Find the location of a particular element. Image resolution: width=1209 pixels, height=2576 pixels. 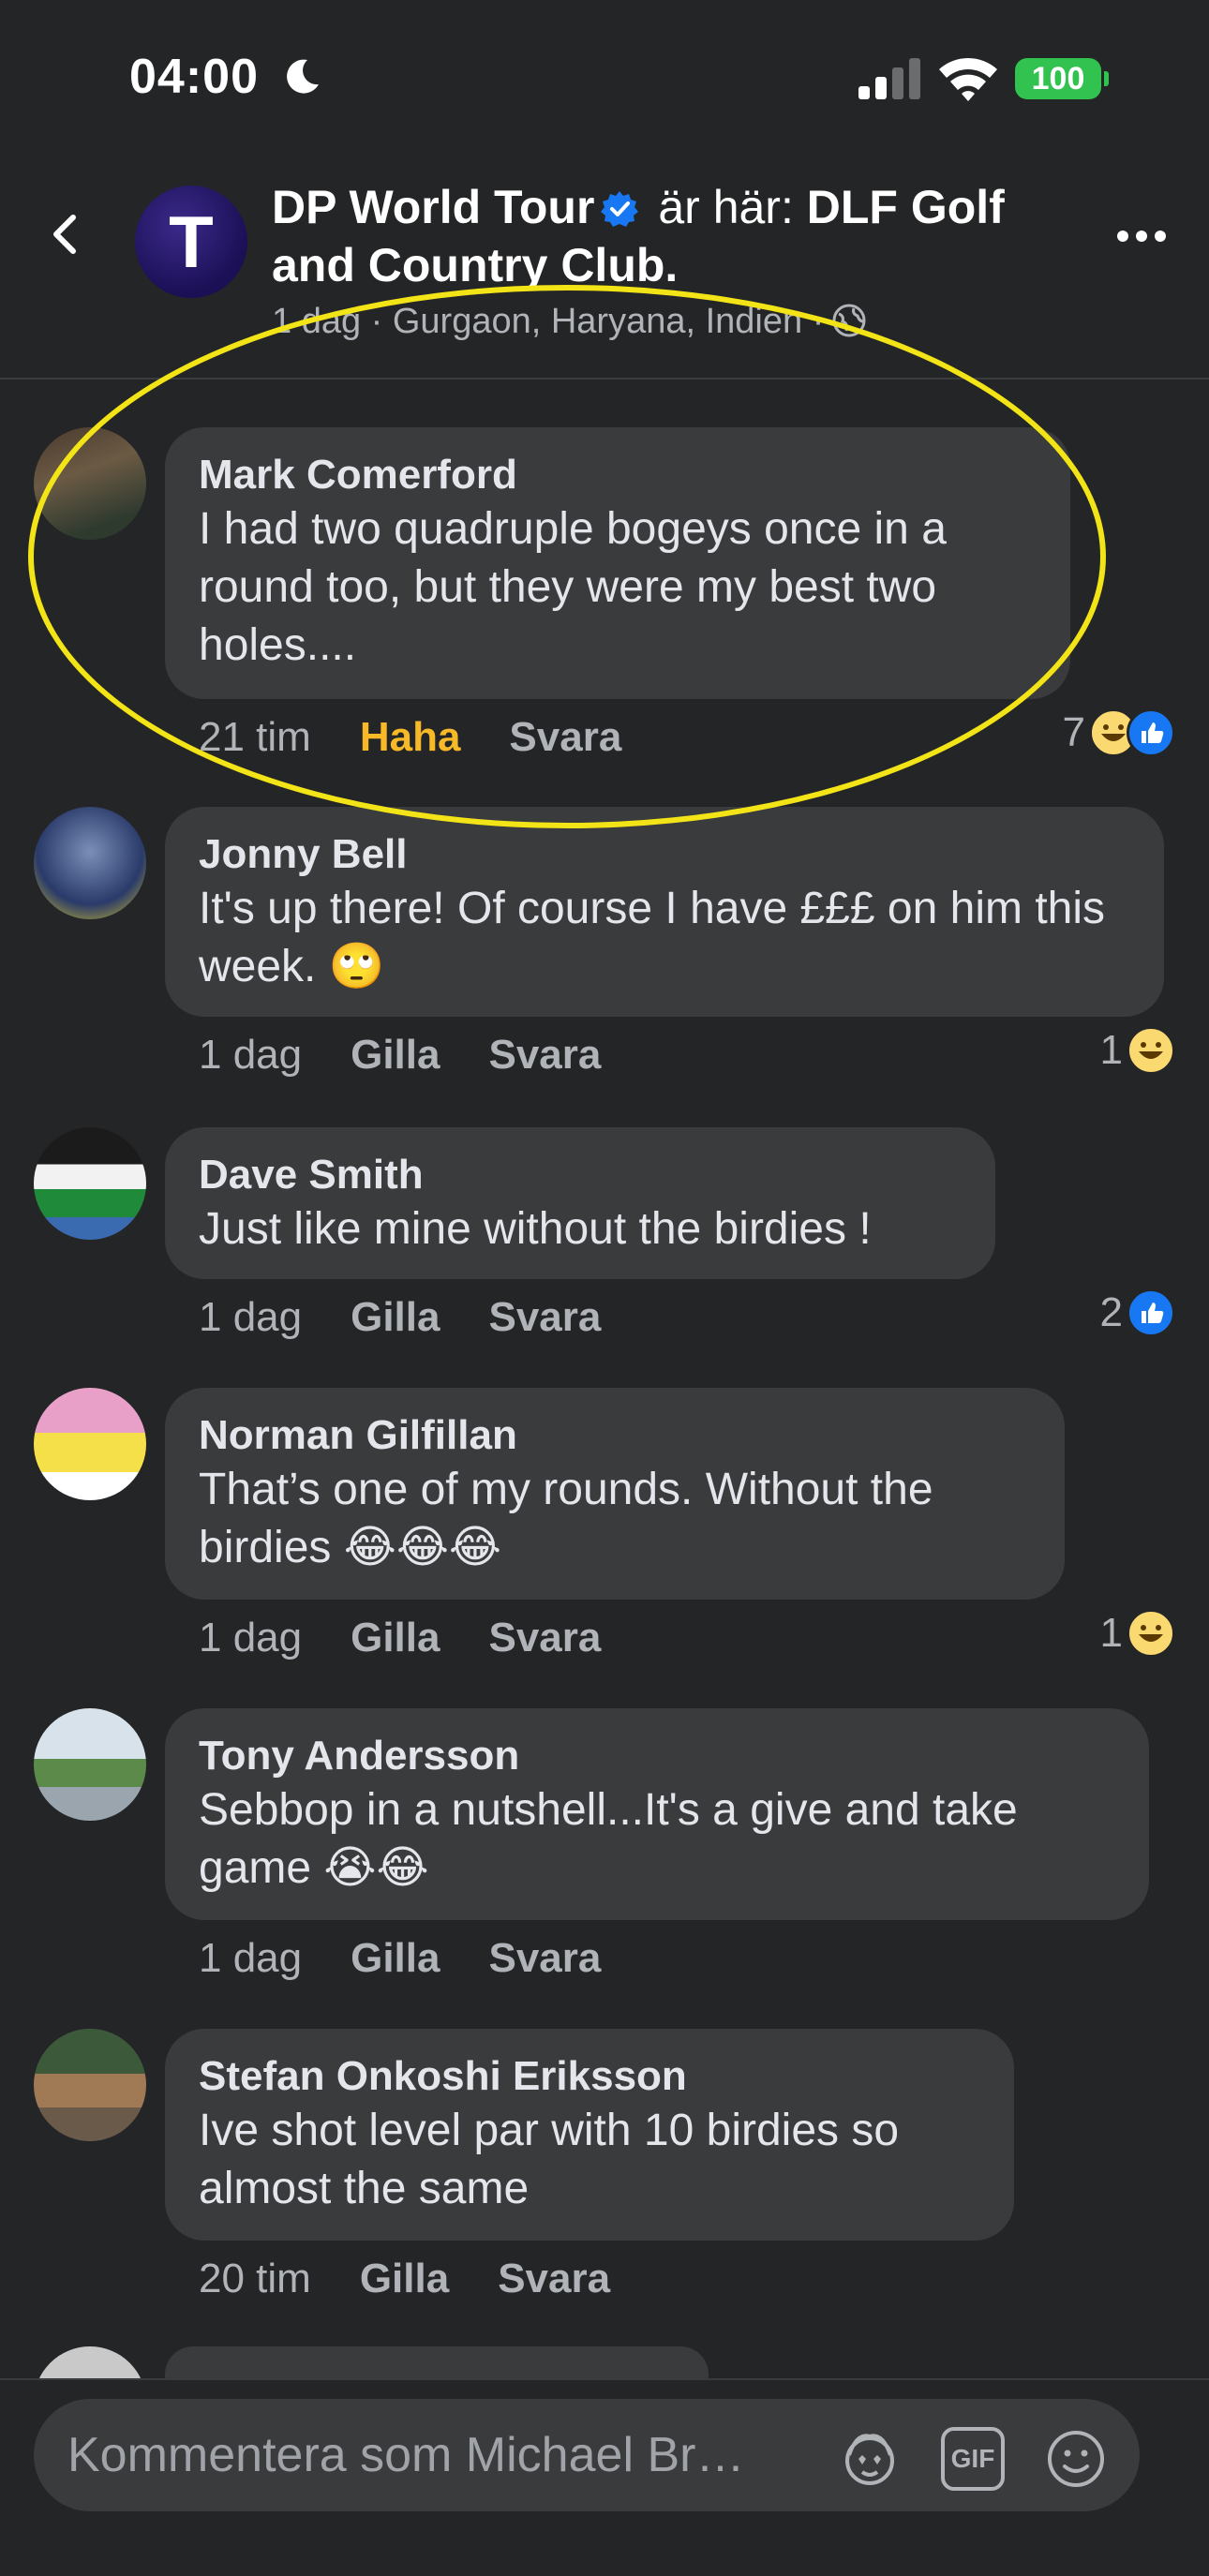

post-meta: 1 dag · Gurgaon, Haryana, Indien · is located at coordinates (569, 322).